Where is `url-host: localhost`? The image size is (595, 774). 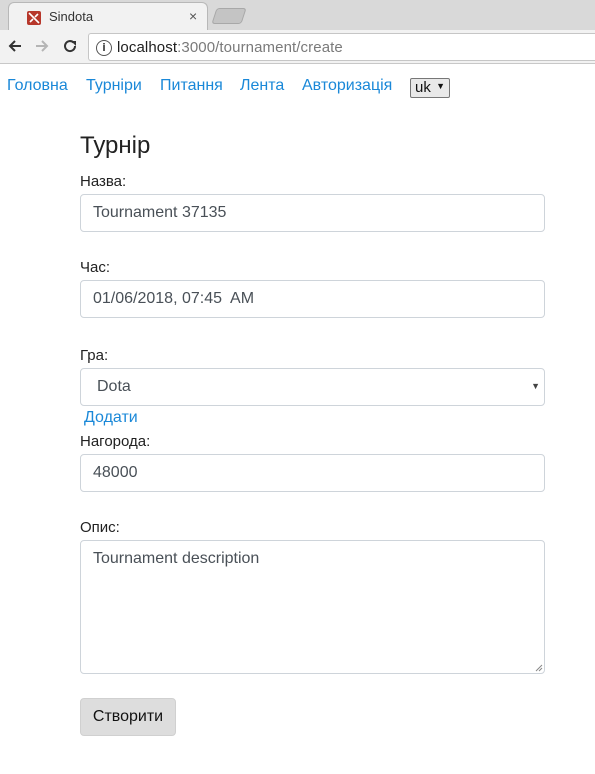 url-host: localhost is located at coordinates (147, 47).